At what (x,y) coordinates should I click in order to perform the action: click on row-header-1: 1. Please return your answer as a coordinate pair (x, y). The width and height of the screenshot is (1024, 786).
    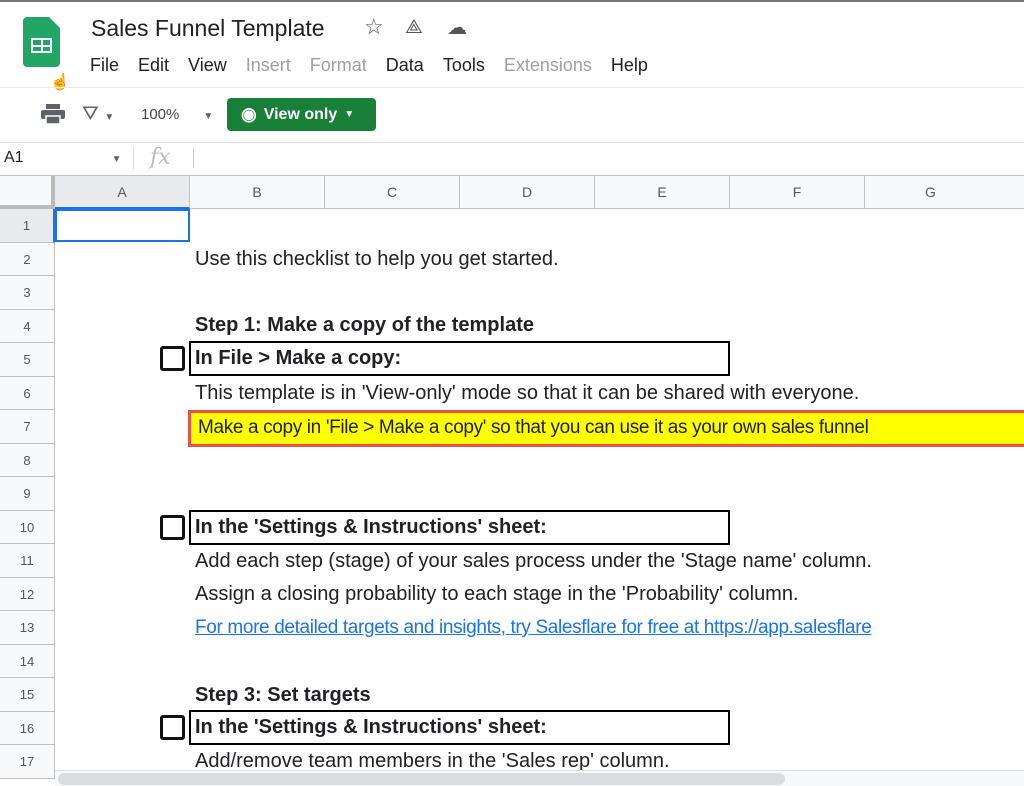
    Looking at the image, I should click on (27, 226).